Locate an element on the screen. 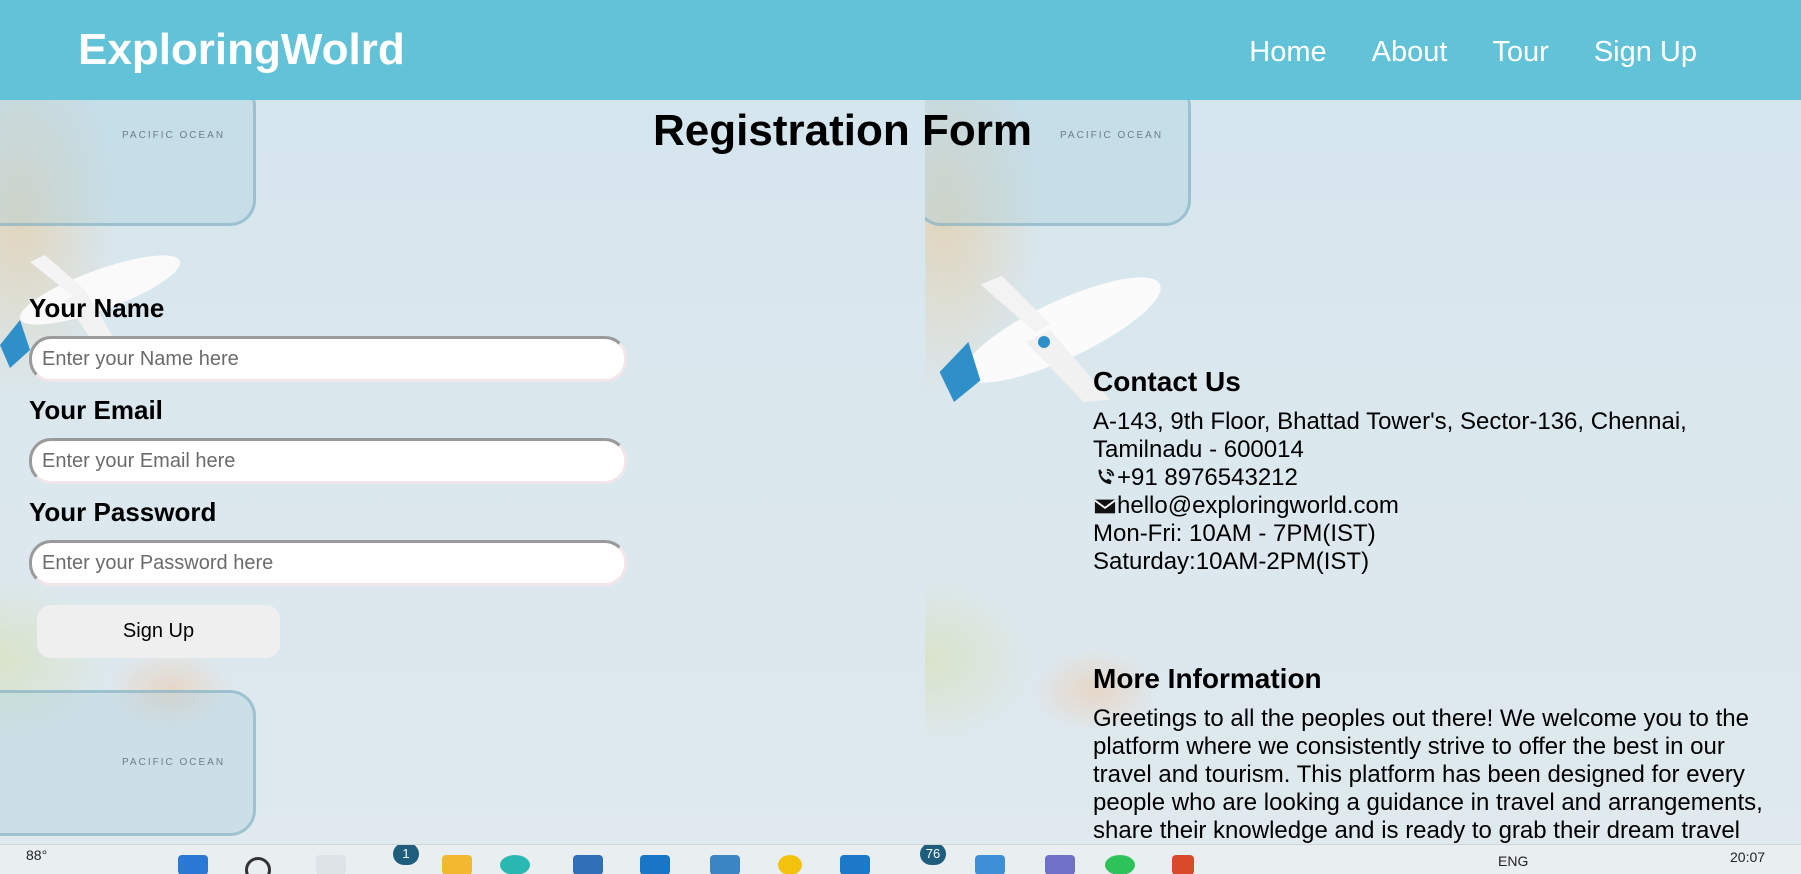 The width and height of the screenshot is (1801, 874). contact-email: hello@exploringworld.com is located at coordinates (1258, 506).